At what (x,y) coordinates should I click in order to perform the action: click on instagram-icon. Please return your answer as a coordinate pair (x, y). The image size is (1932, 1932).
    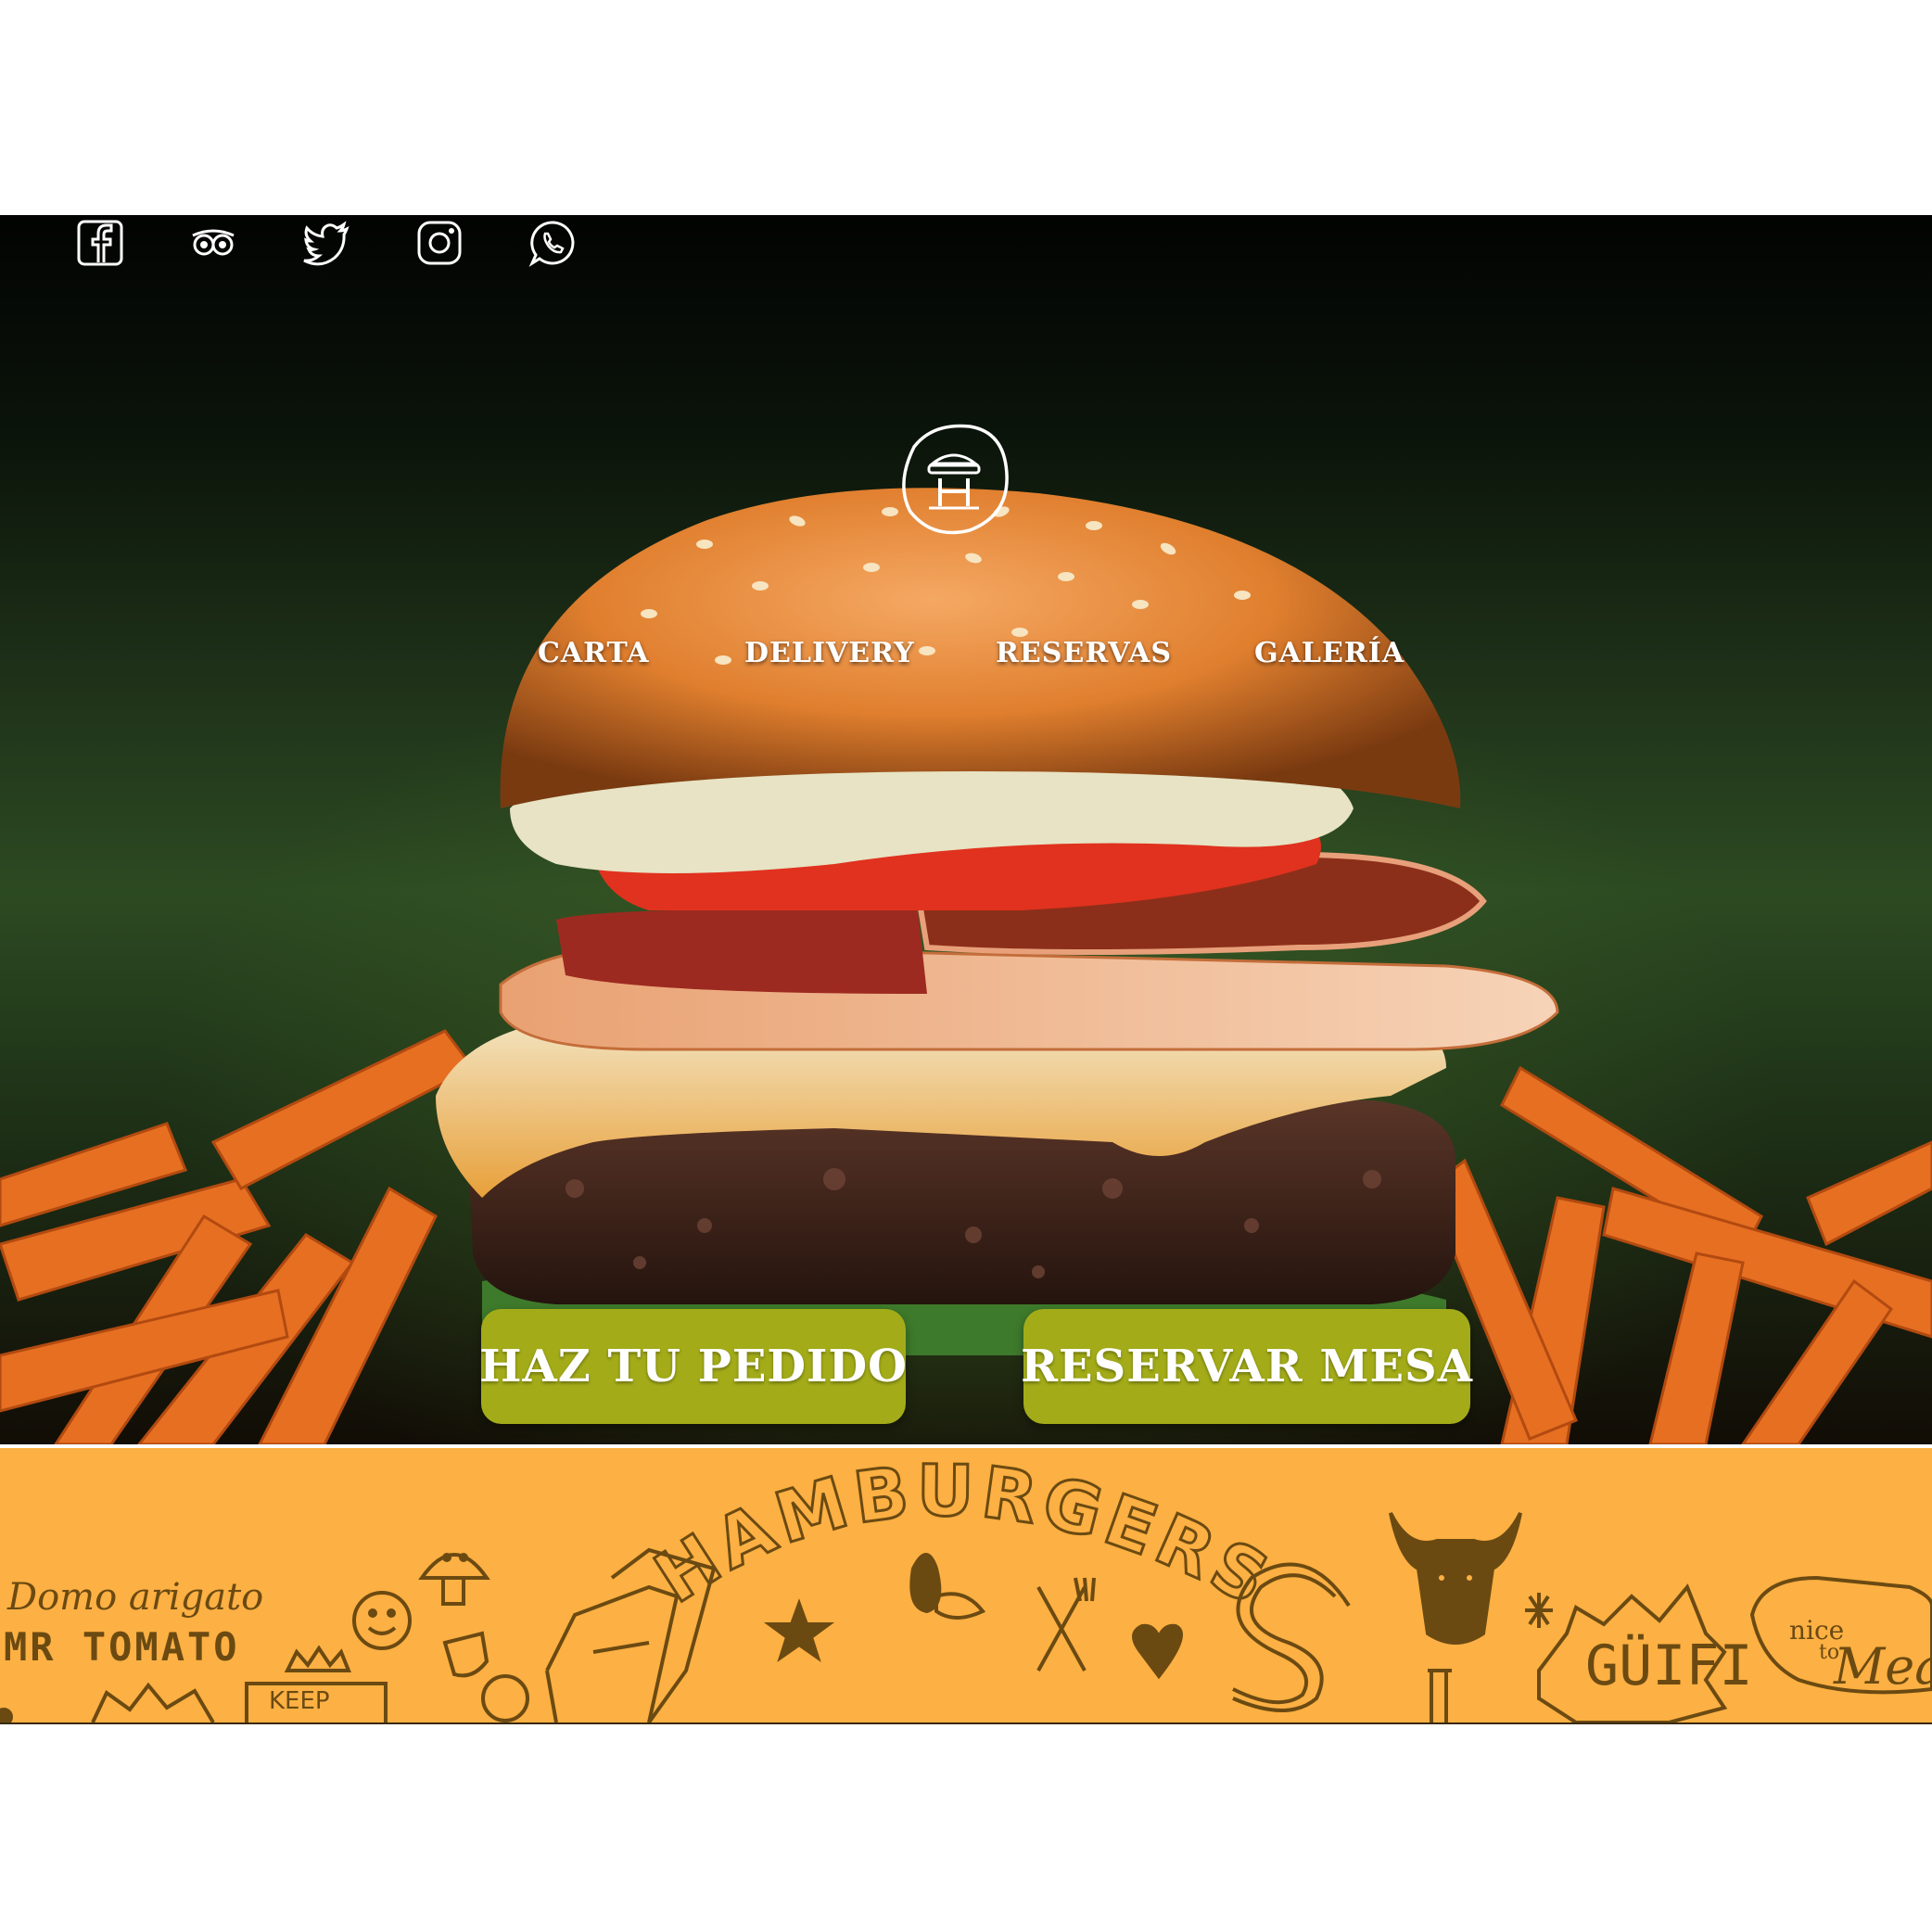
    Looking at the image, I should click on (439, 243).